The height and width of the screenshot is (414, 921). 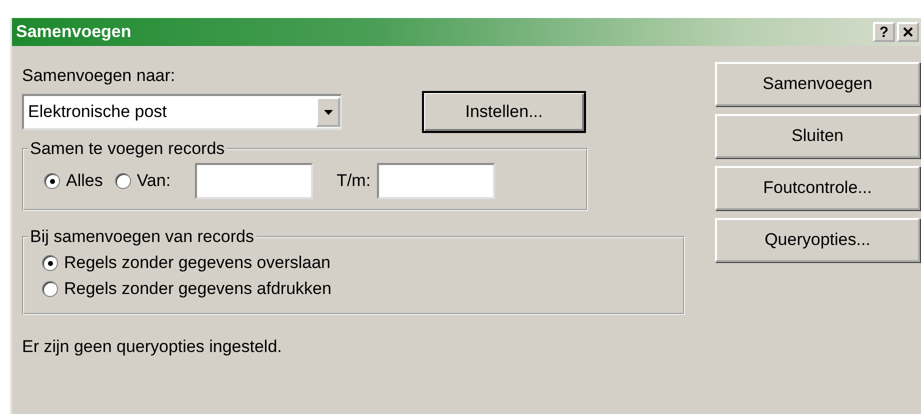 I want to click on group-title: Bij samenvoegen van records, so click(x=142, y=237).